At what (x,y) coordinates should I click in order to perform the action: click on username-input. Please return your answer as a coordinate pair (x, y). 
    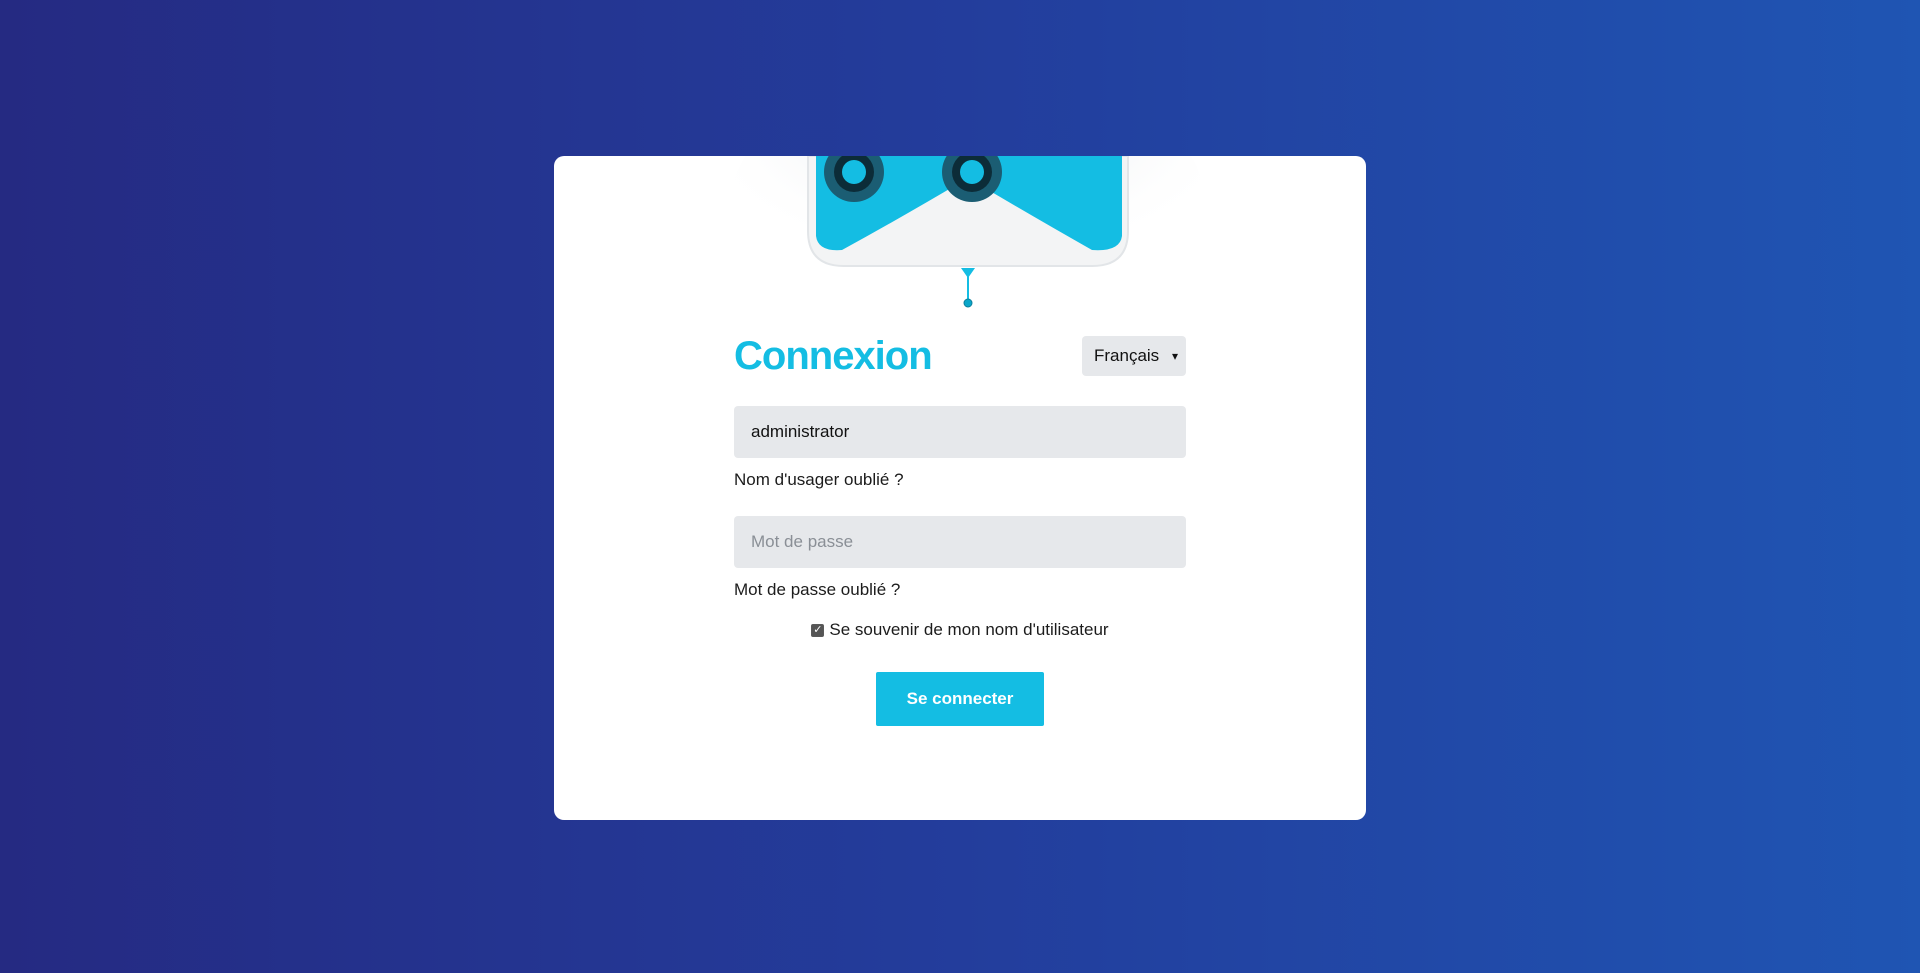
    Looking at the image, I should click on (960, 432).